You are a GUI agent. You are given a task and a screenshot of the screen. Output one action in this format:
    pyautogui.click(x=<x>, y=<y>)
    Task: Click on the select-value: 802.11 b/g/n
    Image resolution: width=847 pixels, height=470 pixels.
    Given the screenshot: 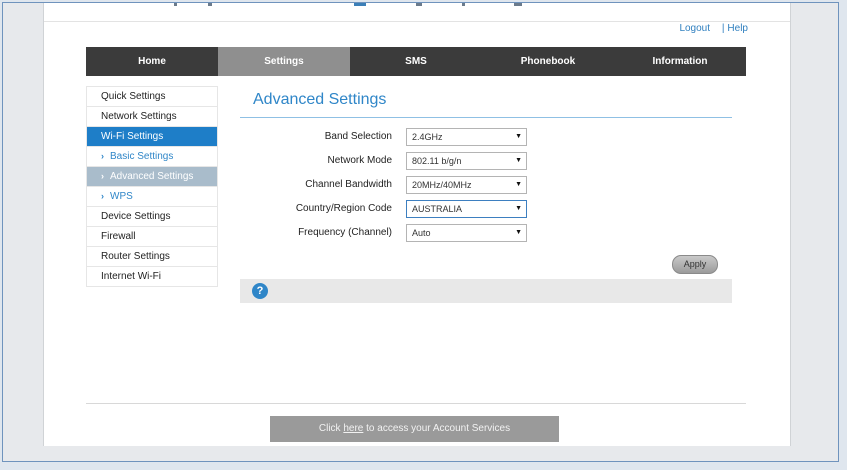 What is the action you would take?
    pyautogui.click(x=437, y=161)
    